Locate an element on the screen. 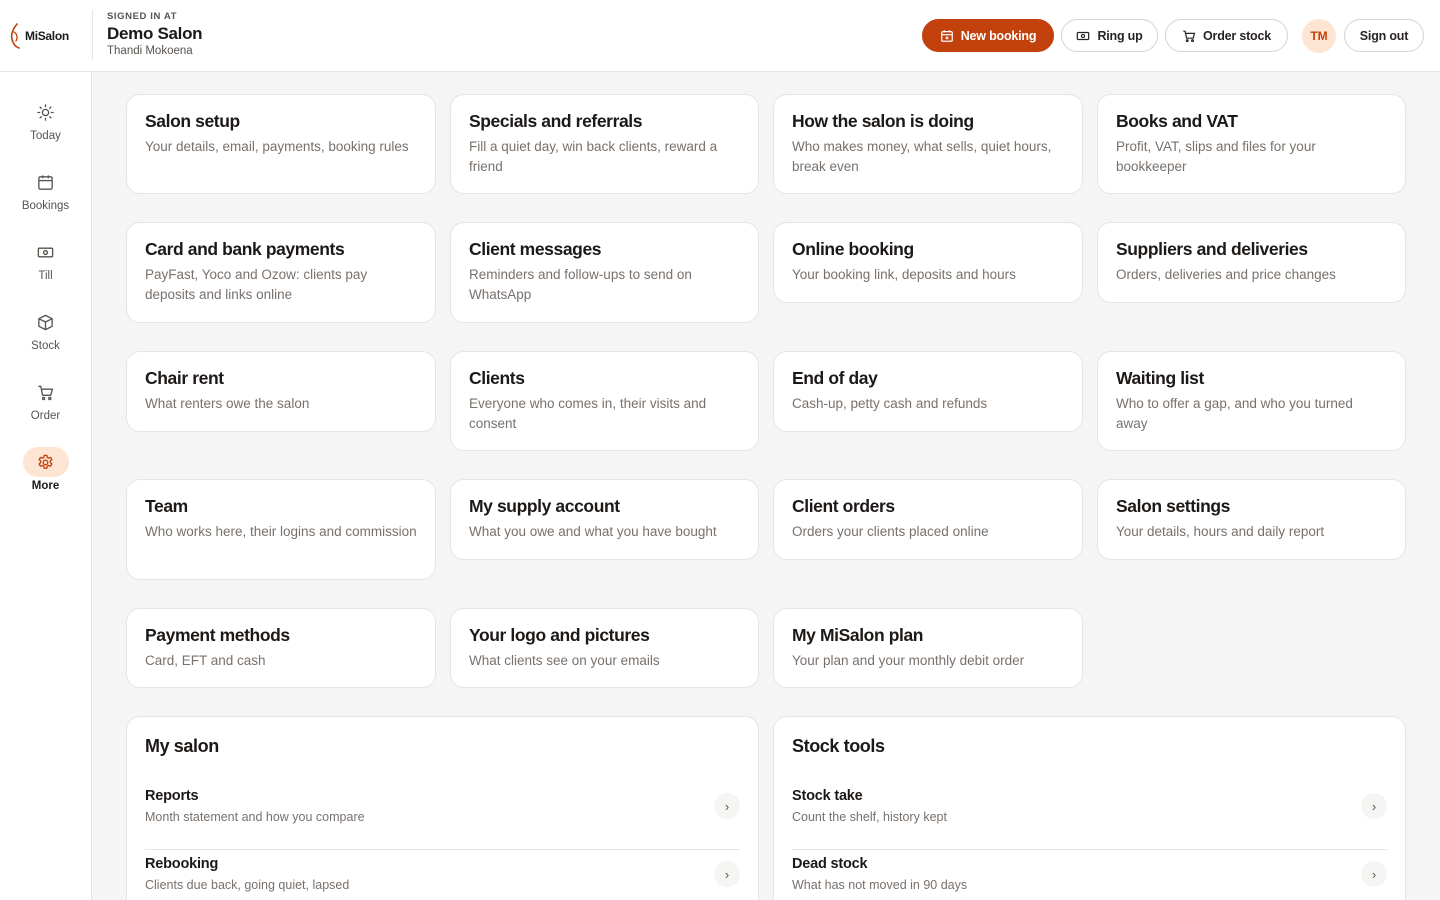 The image size is (1440, 900). card-title: My supply account is located at coordinates (544, 506).